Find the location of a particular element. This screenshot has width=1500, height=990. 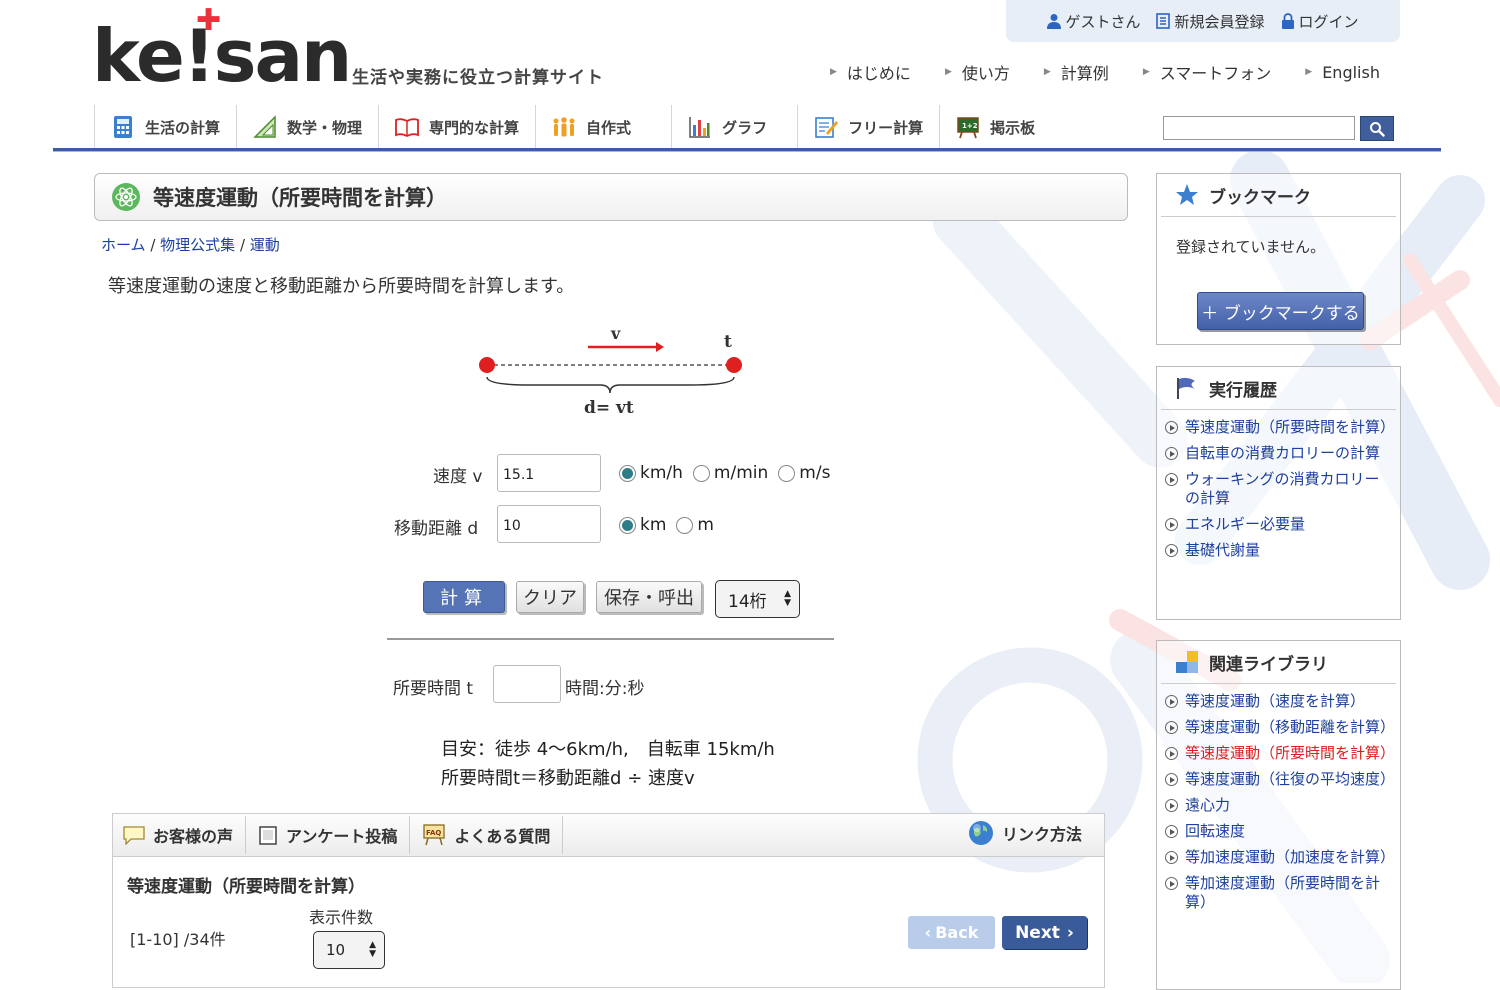

speed-unit-mmin: m/min is located at coordinates (730, 473).